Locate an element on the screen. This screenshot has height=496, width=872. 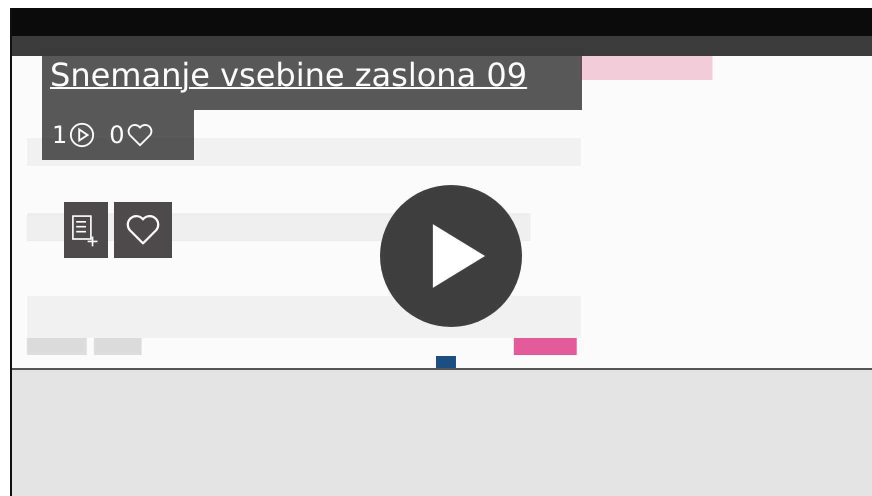
add-to-playlist-button is located at coordinates (86, 230).